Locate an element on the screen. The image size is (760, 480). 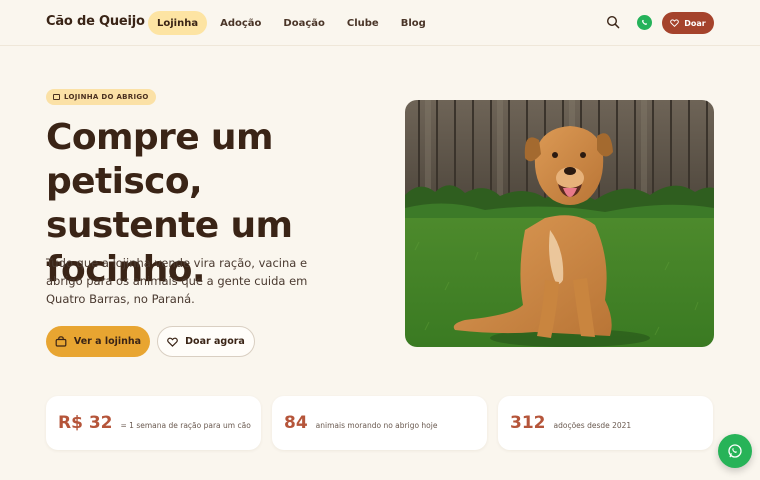
stat-label: animais morando no abrigo hoje is located at coordinates (376, 425).